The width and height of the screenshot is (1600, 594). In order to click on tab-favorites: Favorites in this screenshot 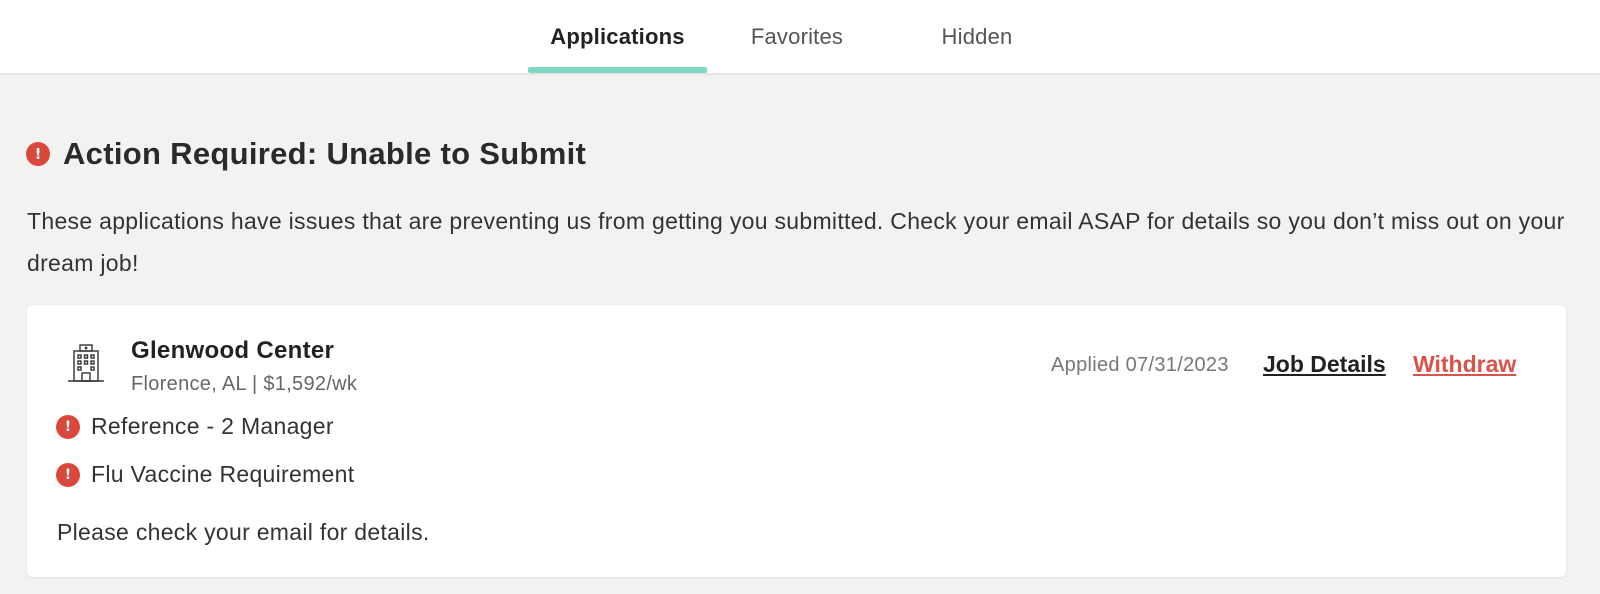, I will do `click(797, 37)`.